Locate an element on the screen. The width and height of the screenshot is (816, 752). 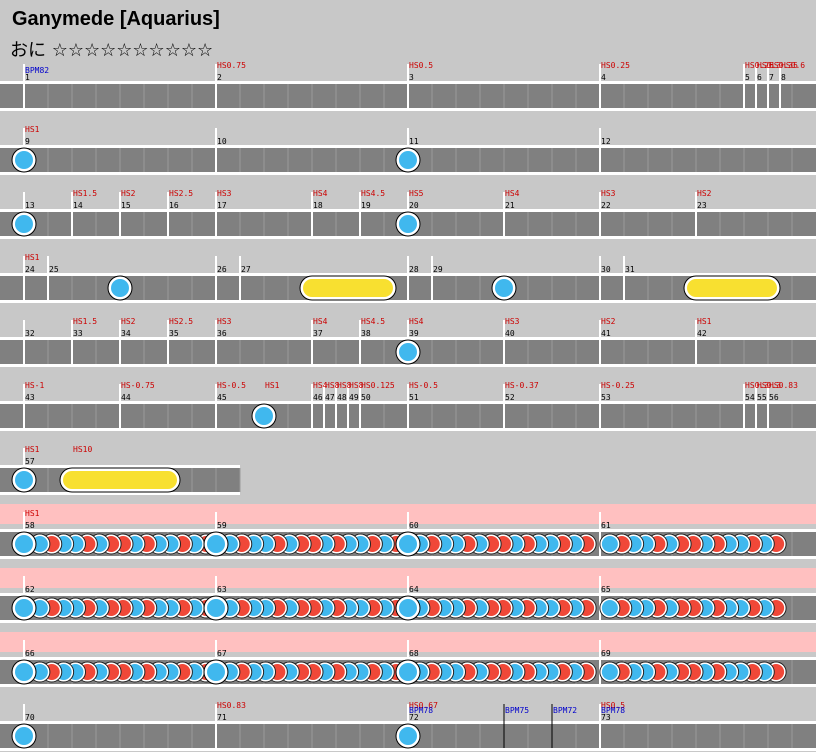
scroll-speed-label: HS-0.25 is located at coordinates (618, 385).